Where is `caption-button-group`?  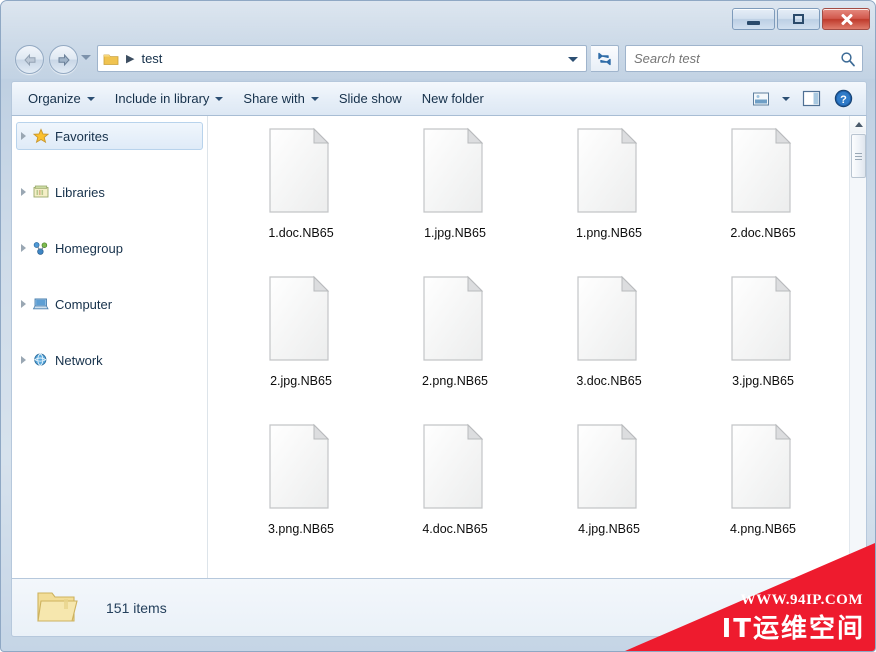
caption-button-group is located at coordinates (801, 19).